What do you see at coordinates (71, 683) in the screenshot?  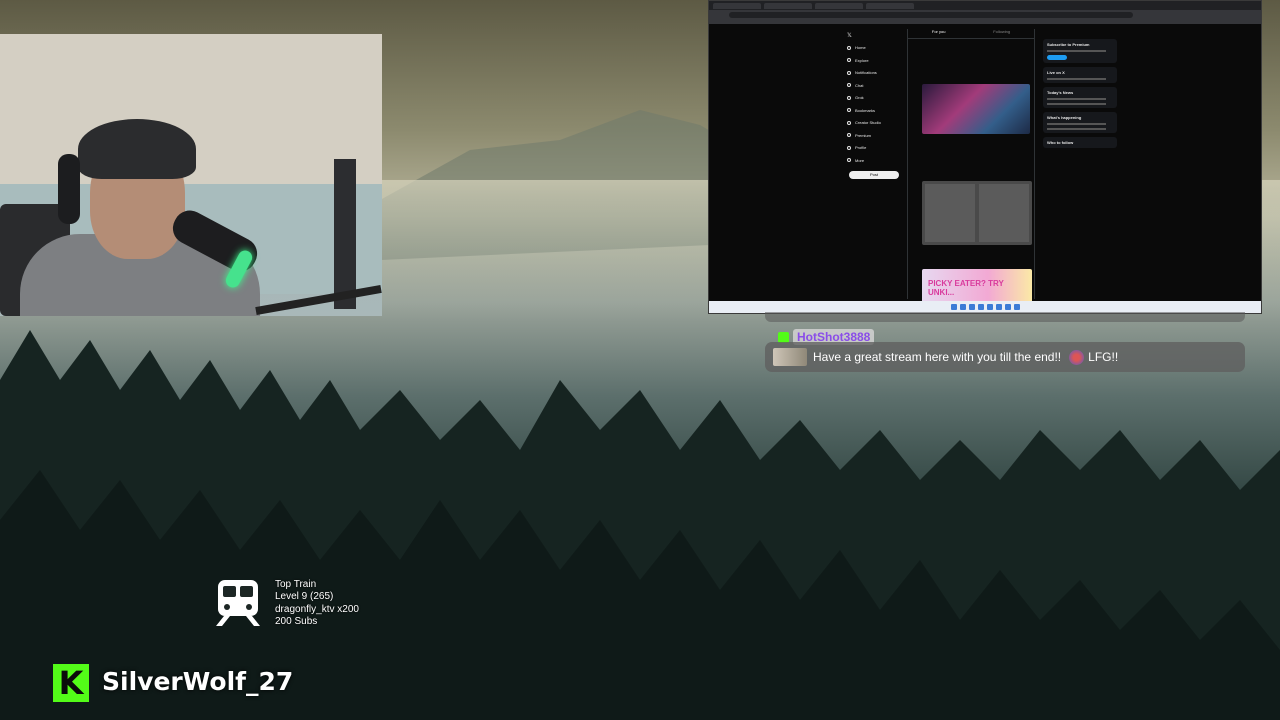 I see `kick-logo: K` at bounding box center [71, 683].